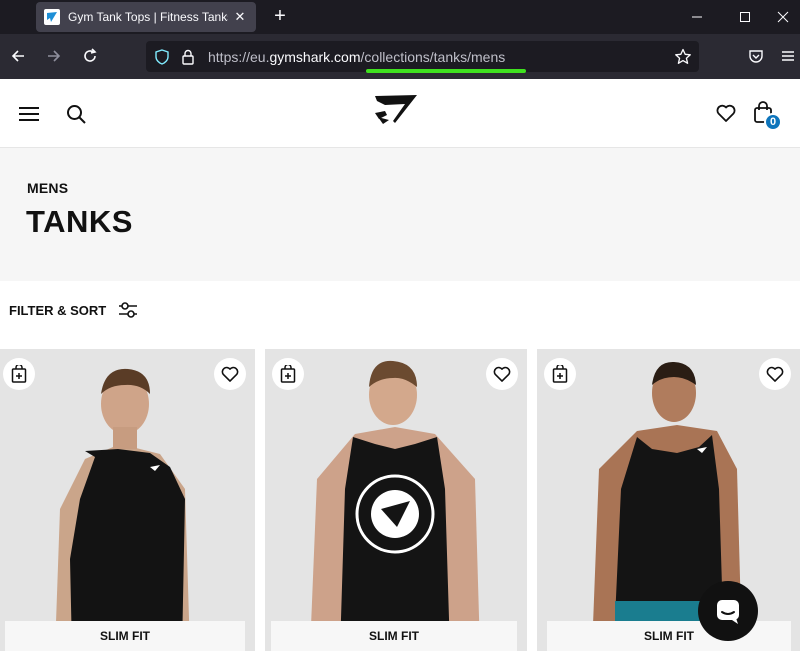 The width and height of the screenshot is (800, 651). What do you see at coordinates (18, 56) in the screenshot?
I see `back-arrow-icon` at bounding box center [18, 56].